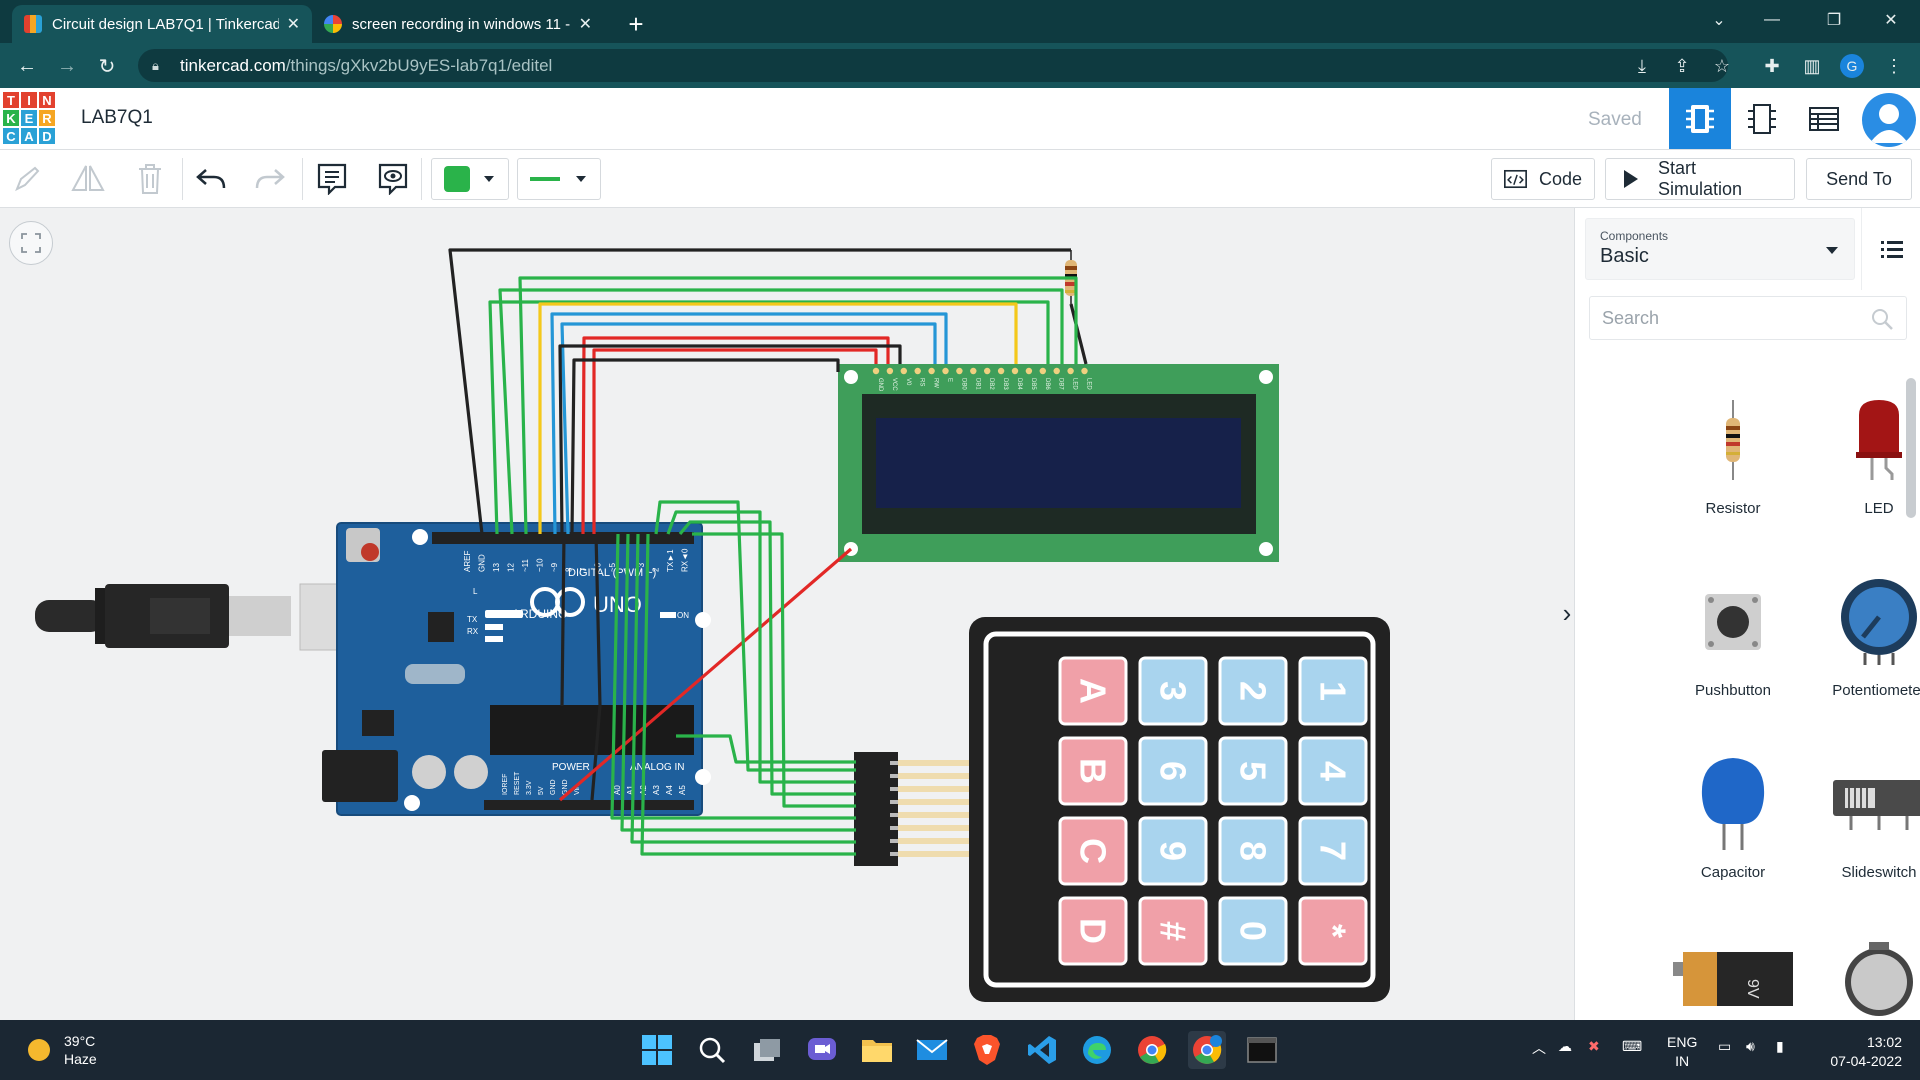 This screenshot has width=1920, height=1080. I want to click on taskbar-search-button, so click(712, 1050).